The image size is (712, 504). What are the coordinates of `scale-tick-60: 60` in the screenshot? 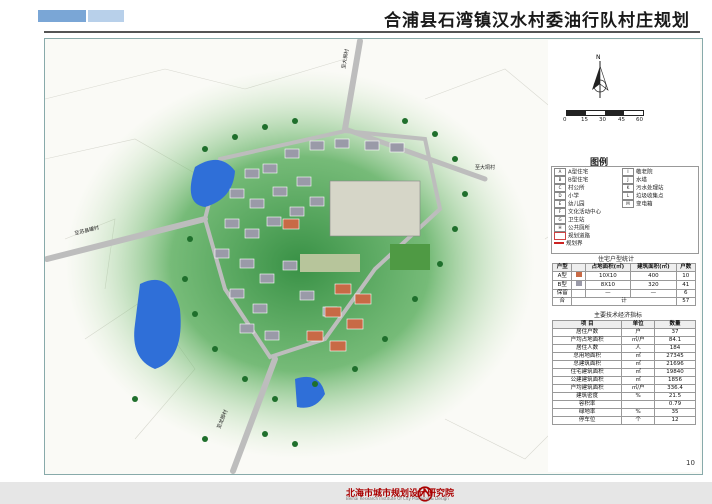 It's located at (639, 120).